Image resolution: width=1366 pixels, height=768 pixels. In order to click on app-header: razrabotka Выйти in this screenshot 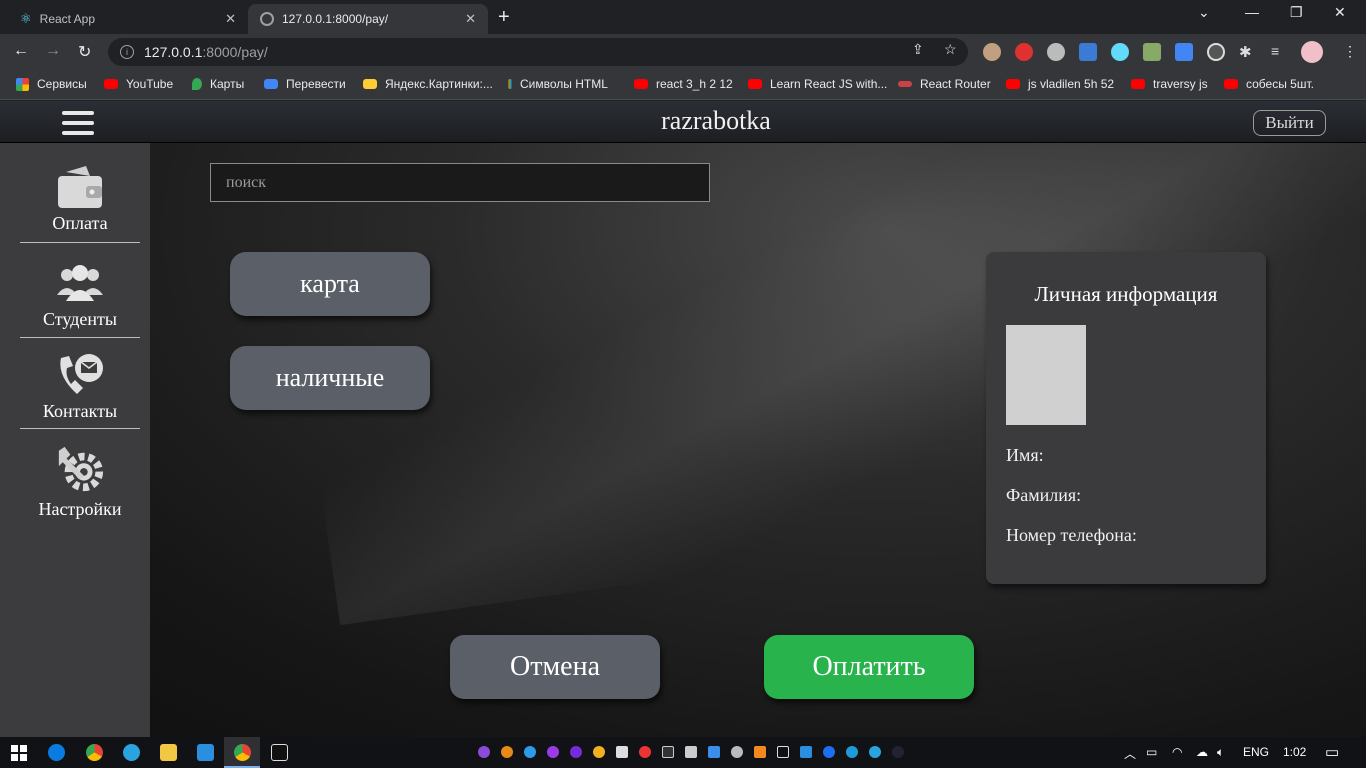, I will do `click(683, 122)`.